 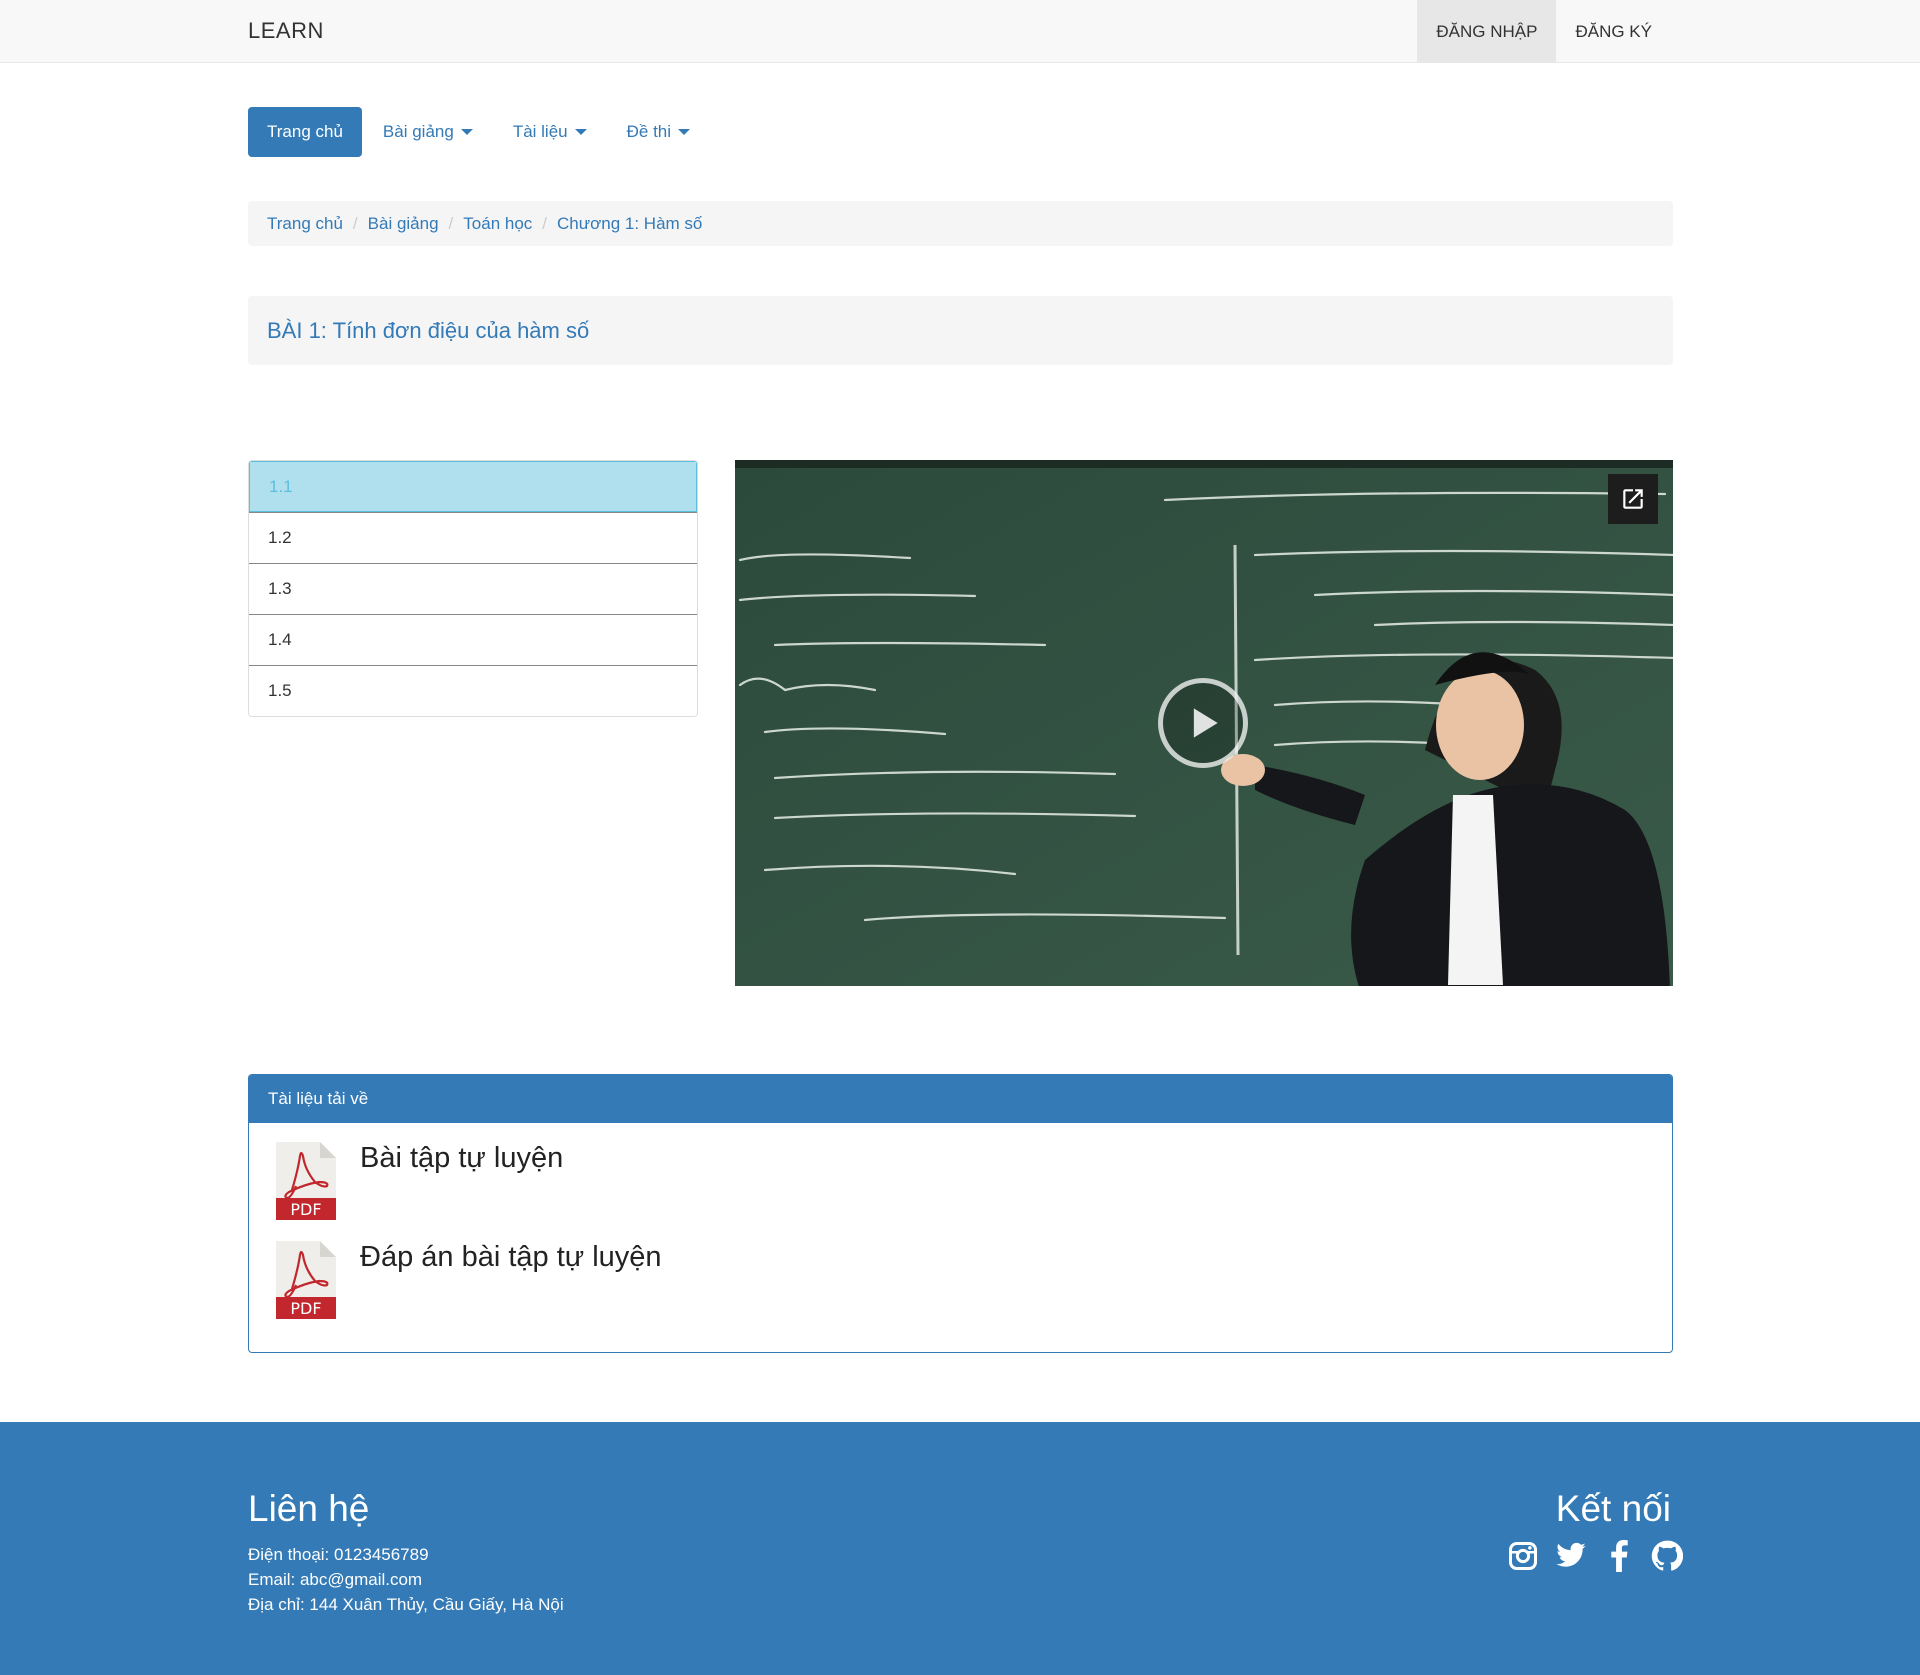 I want to click on part-item-1-1: 1.1, so click(x=473, y=486).